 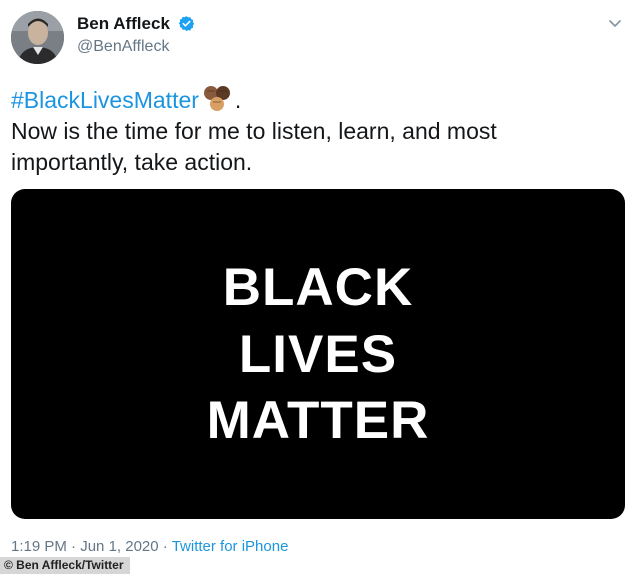 What do you see at coordinates (105, 100) in the screenshot?
I see `hashtag-link: #BlackLivesMatter` at bounding box center [105, 100].